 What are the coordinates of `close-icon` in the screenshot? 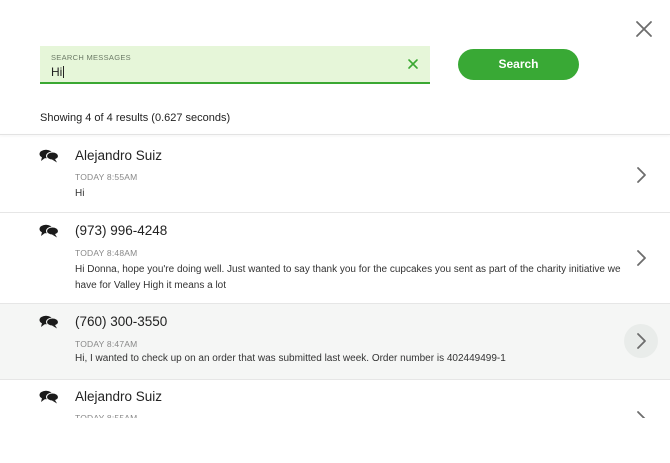 It's located at (644, 29).